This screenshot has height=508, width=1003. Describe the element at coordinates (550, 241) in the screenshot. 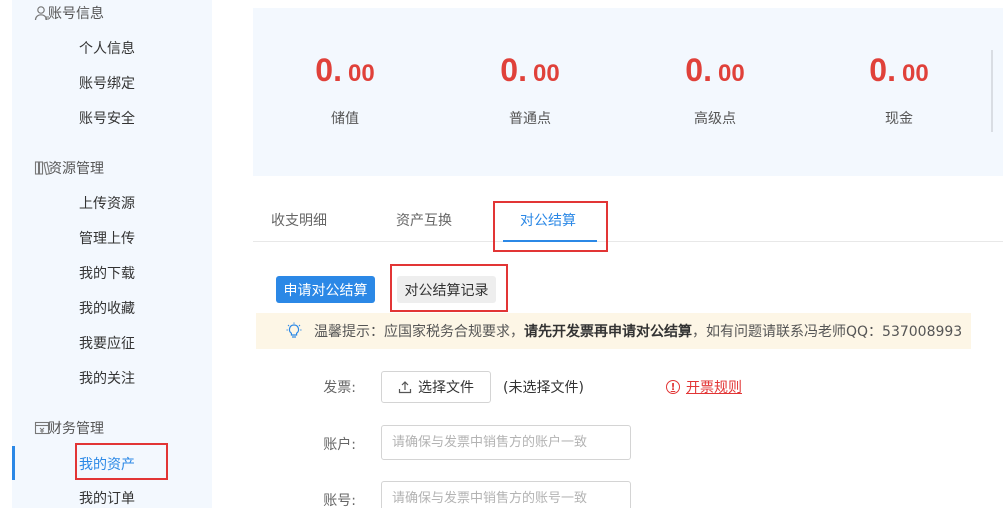

I see `tab-underline` at that location.